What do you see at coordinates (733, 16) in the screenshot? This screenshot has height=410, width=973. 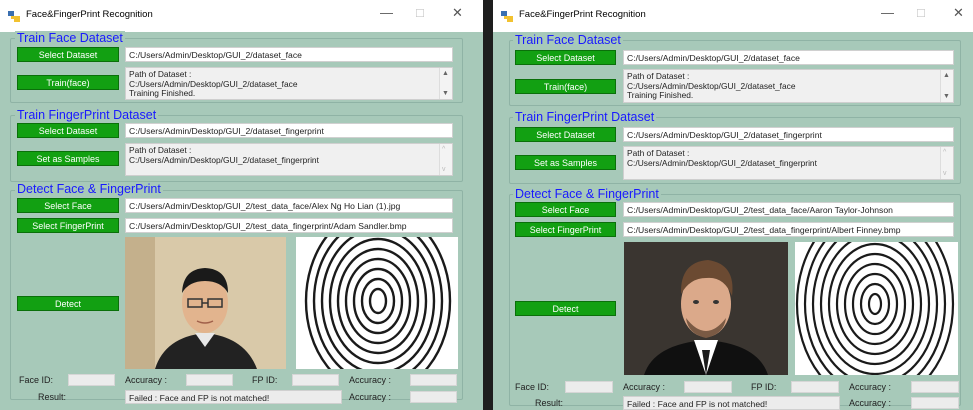 I see `right-titlebar: Face&FingerPrint Recognition — □ ✕` at bounding box center [733, 16].